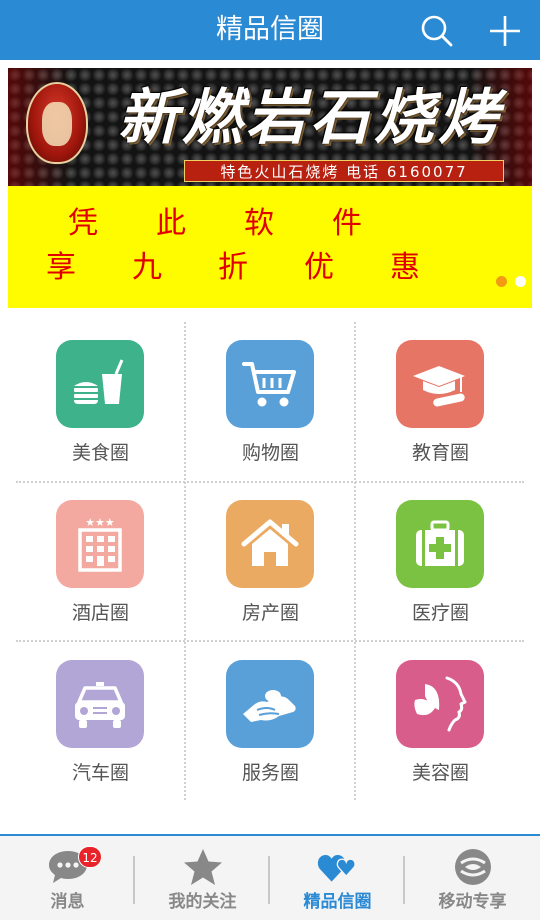 This screenshot has width=540, height=920. What do you see at coordinates (100, 544) in the screenshot?
I see `hotel-icon: ★★★` at bounding box center [100, 544].